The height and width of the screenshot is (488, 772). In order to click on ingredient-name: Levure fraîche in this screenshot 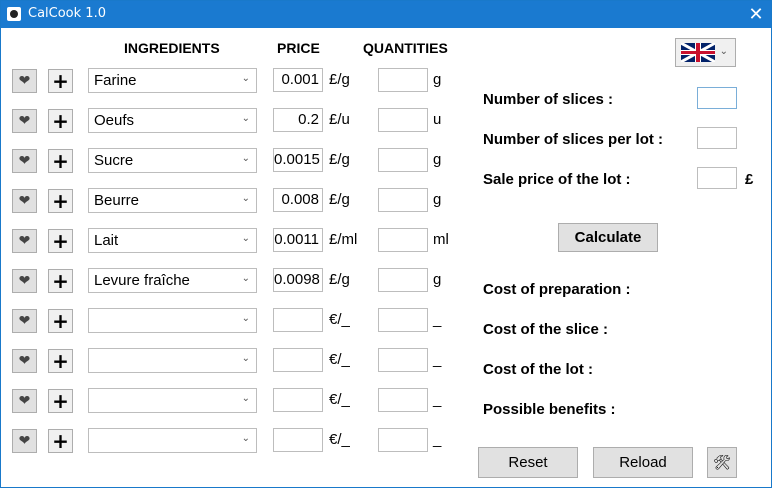, I will do `click(142, 280)`.